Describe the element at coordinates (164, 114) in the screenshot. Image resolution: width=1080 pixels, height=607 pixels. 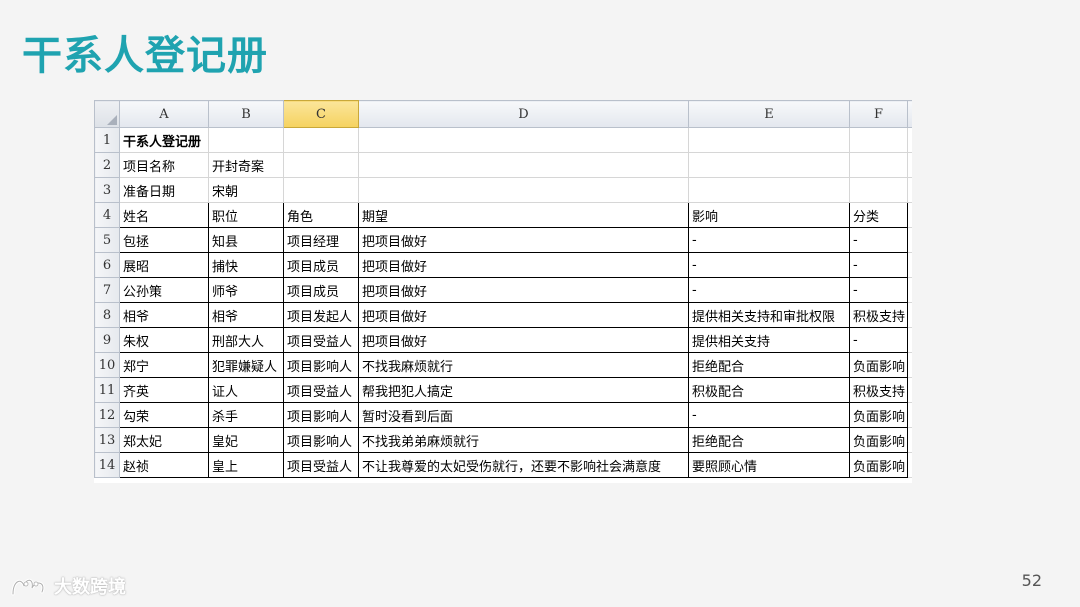
I see `column-header-a: A` at that location.